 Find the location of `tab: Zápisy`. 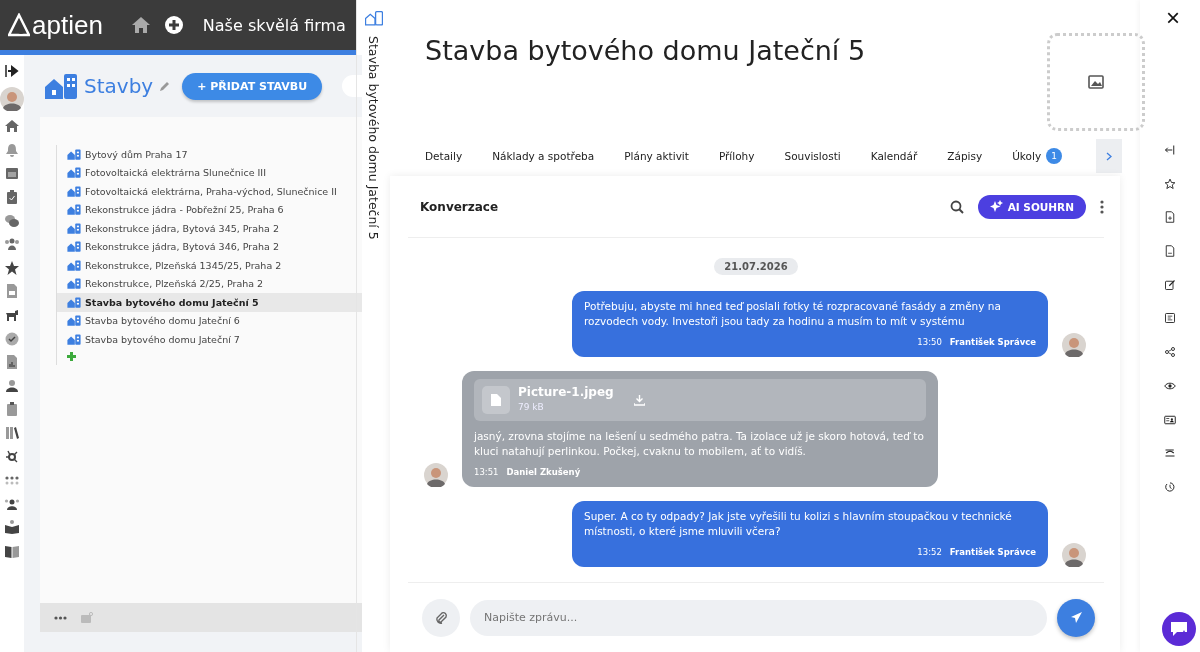

tab: Zápisy is located at coordinates (965, 156).